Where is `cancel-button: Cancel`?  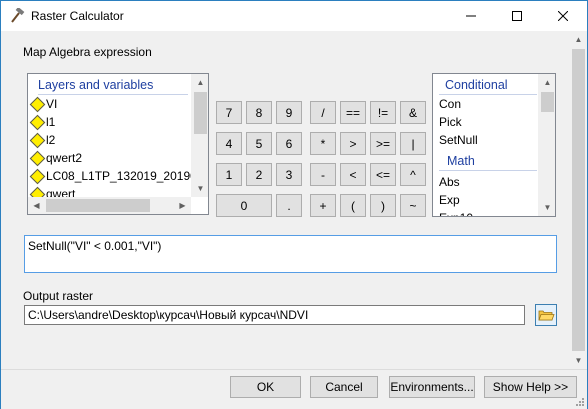 cancel-button: Cancel is located at coordinates (344, 387).